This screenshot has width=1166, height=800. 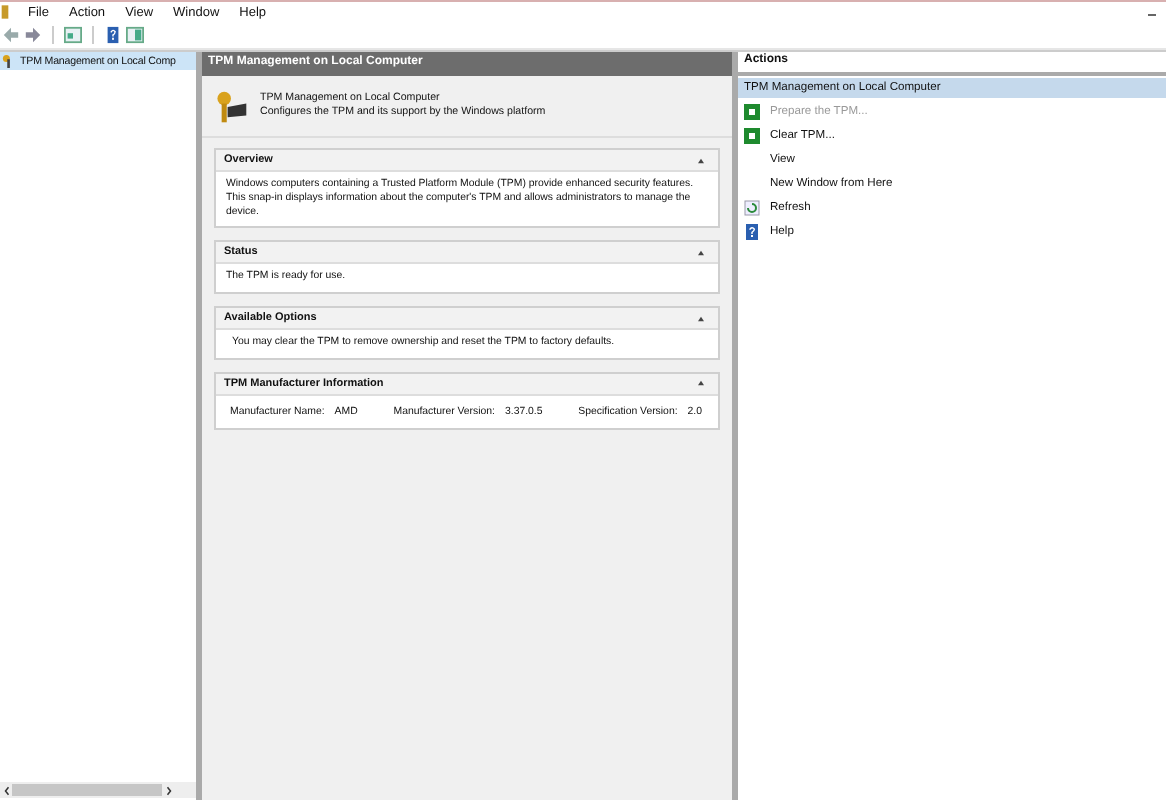 What do you see at coordinates (5, 12) in the screenshot?
I see `app-icon` at bounding box center [5, 12].